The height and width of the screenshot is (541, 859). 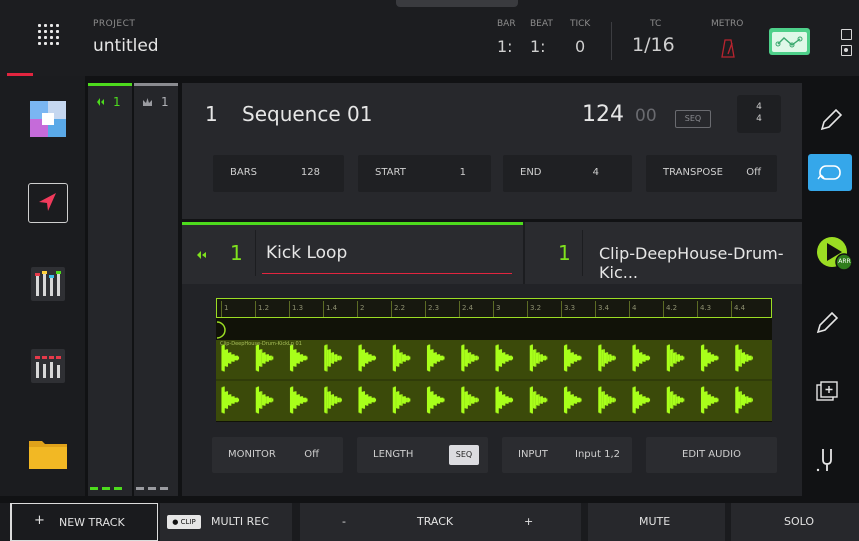 What do you see at coordinates (387, 273) in the screenshot?
I see `track-underline` at bounding box center [387, 273].